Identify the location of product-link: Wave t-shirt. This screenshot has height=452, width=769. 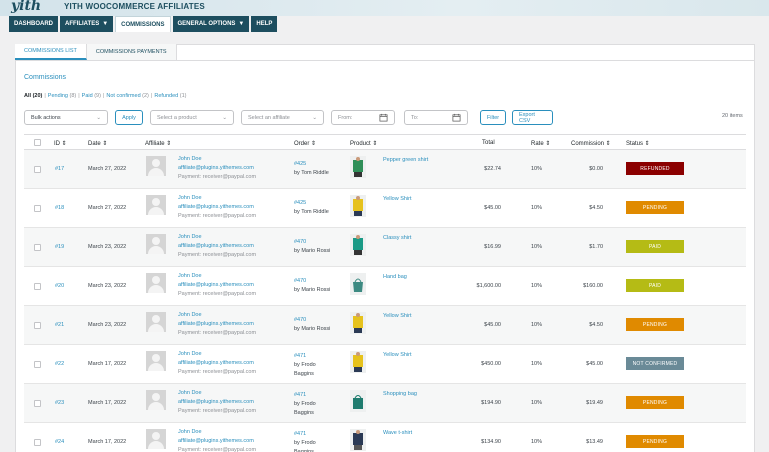
(397, 433).